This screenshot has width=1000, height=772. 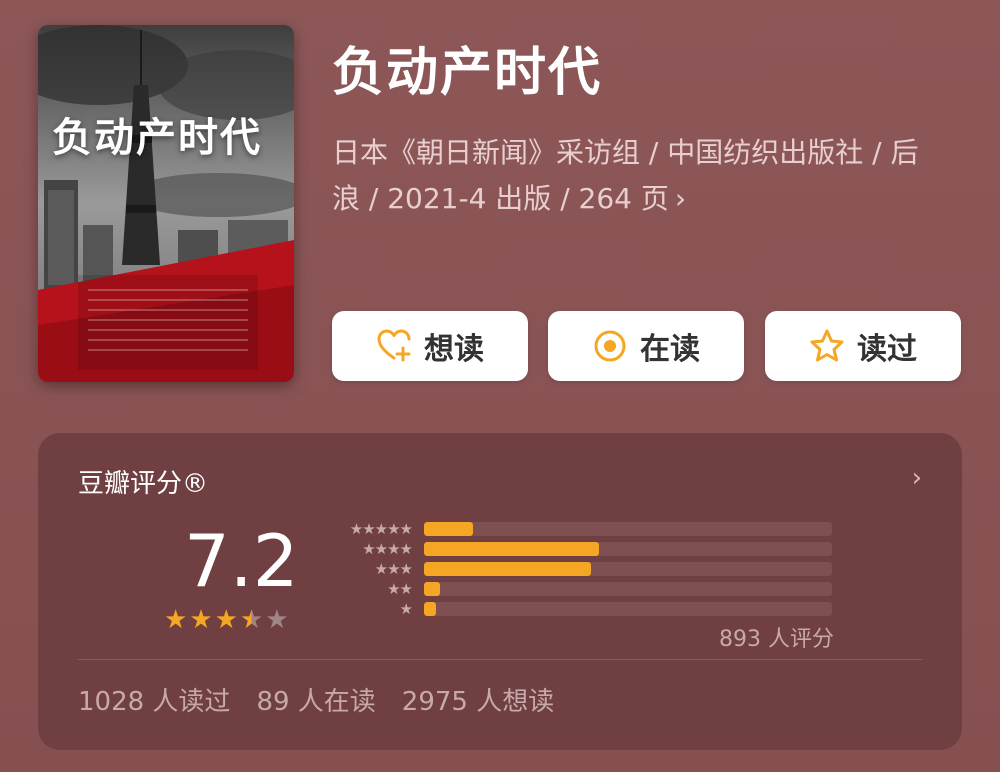 I want to click on divider, so click(x=500, y=659).